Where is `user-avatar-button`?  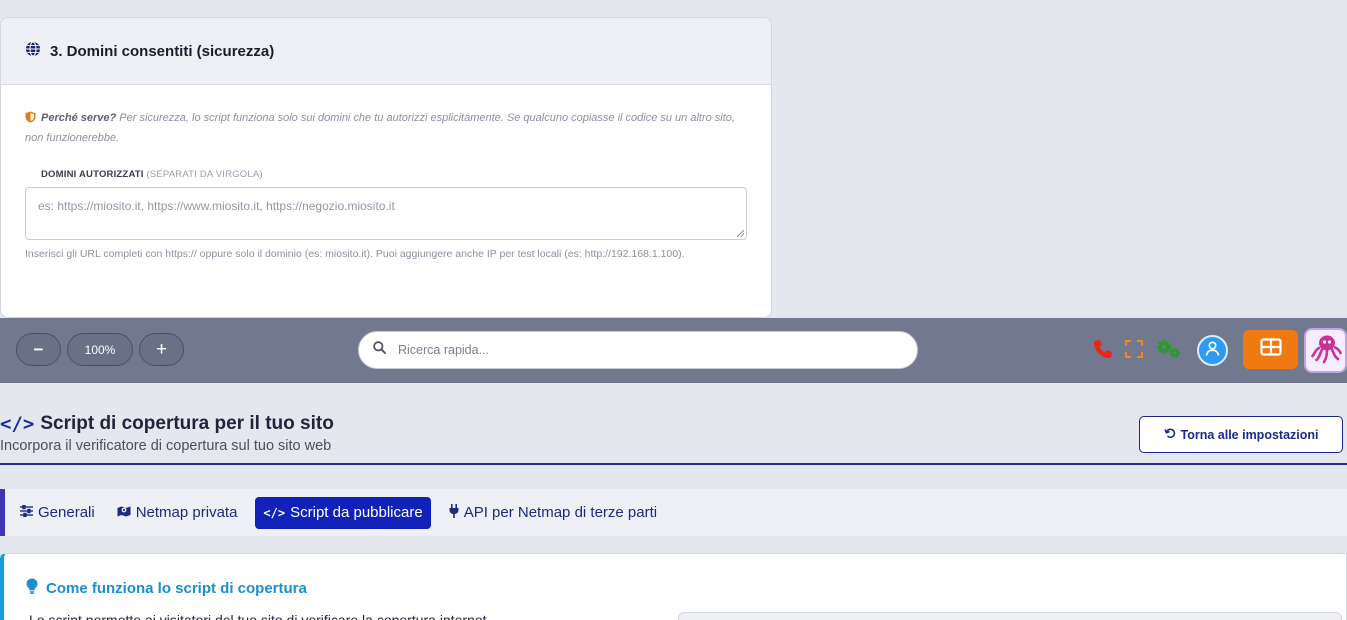 user-avatar-button is located at coordinates (1212, 350).